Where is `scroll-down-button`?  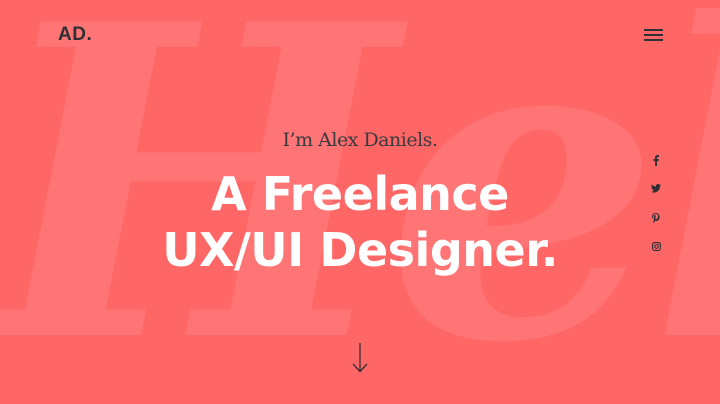
scroll-down-button is located at coordinates (360, 358).